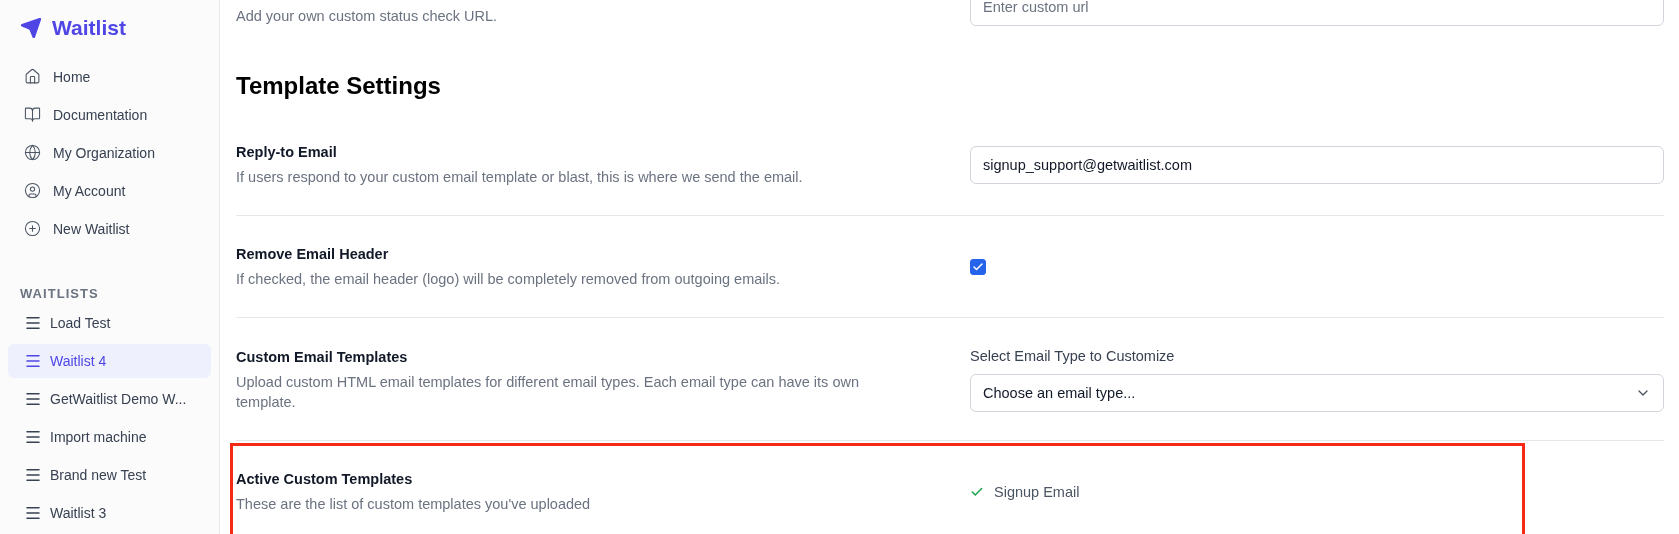  I want to click on setting-title: Reply-to Email, so click(287, 152).